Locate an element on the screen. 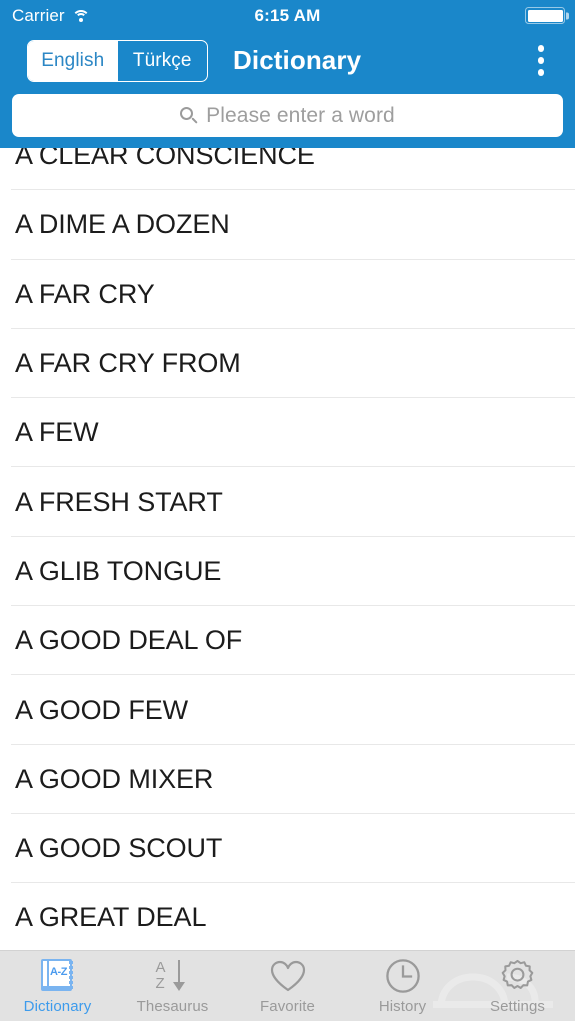 The height and width of the screenshot is (1021, 575). page-title: Dictionary is located at coordinates (297, 60).